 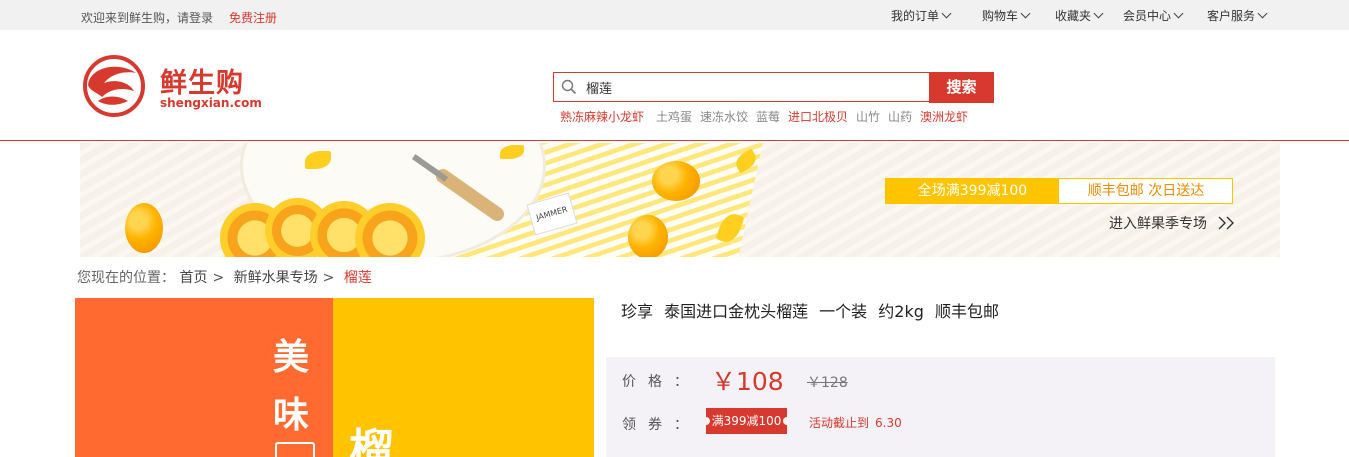 I want to click on nav-label: 收藏夹, so click(x=1073, y=16).